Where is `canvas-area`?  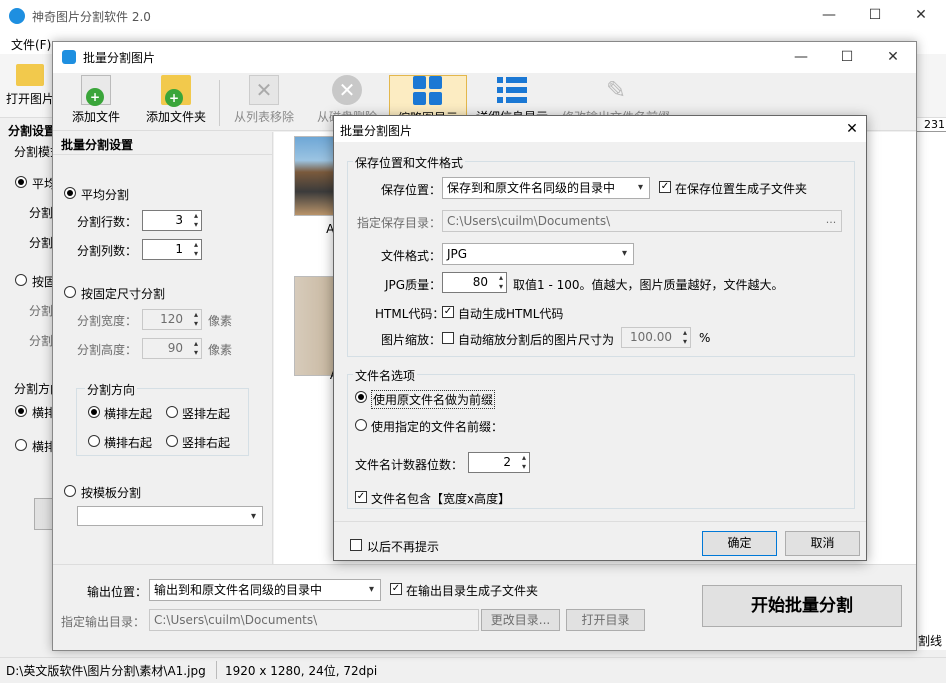
canvas-area is located at coordinates (931, 391).